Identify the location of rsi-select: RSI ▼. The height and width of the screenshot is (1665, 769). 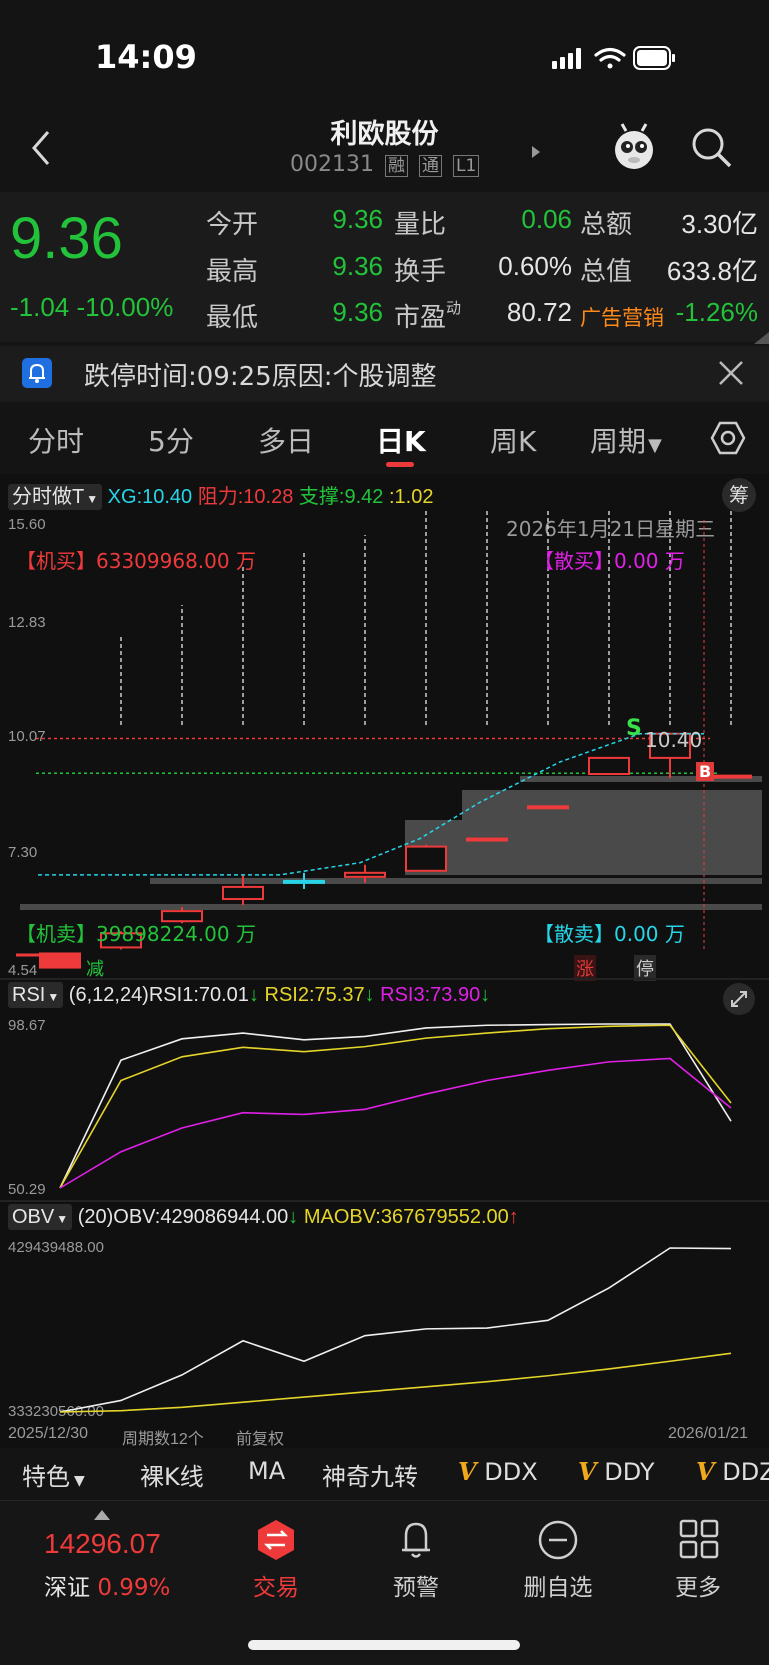
(36, 995).